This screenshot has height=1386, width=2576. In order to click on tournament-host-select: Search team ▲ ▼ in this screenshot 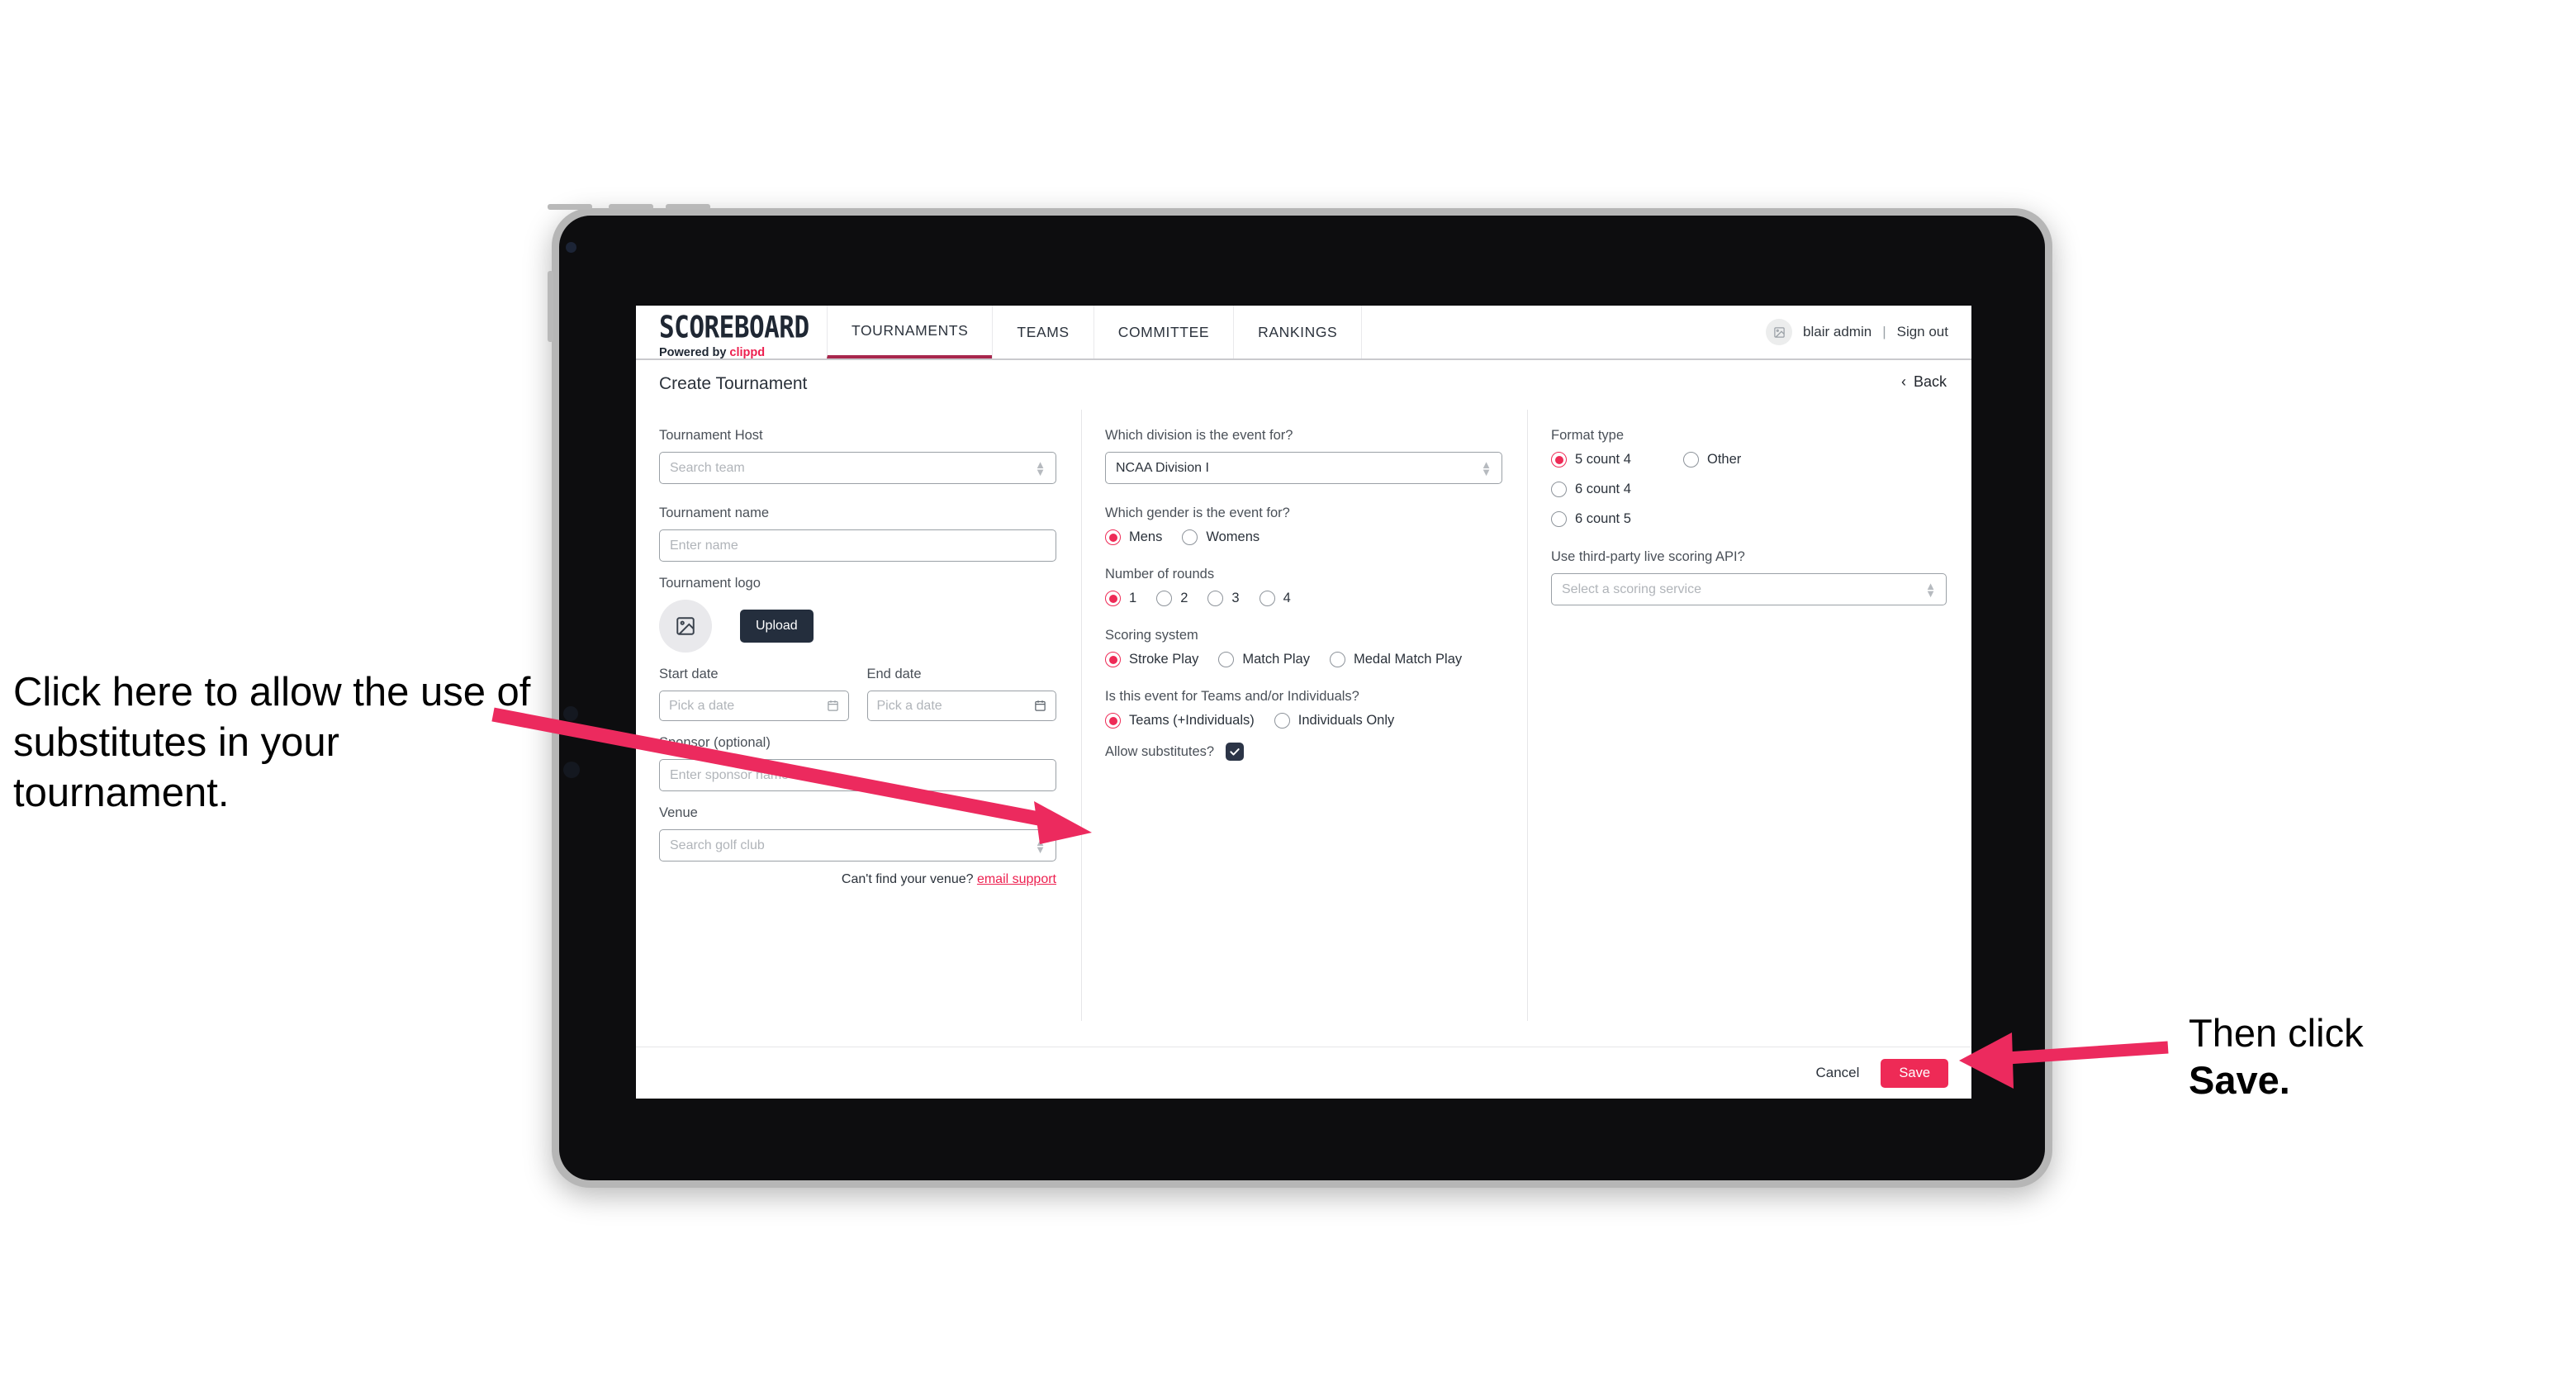, I will do `click(857, 468)`.